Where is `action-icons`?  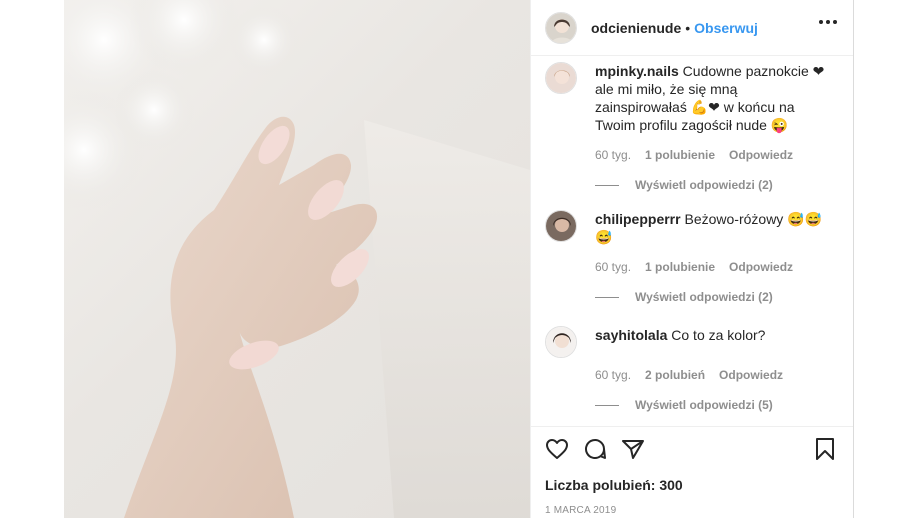
action-icons is located at coordinates (691, 451).